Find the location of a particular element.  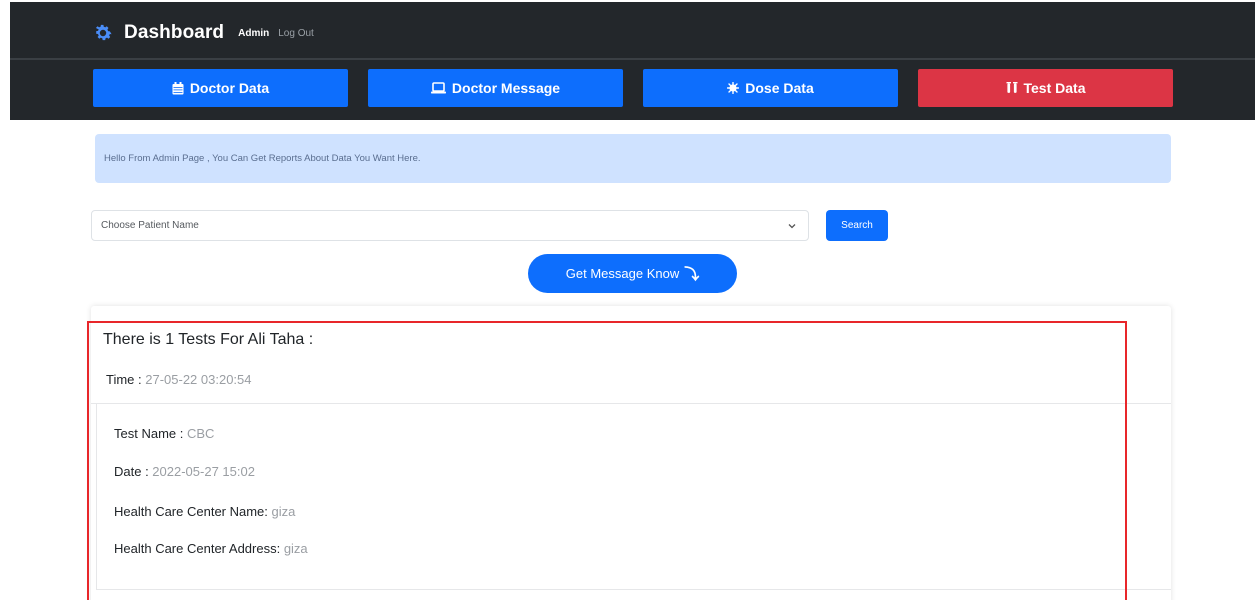

dose-data-button: Dose Data is located at coordinates (770, 88).